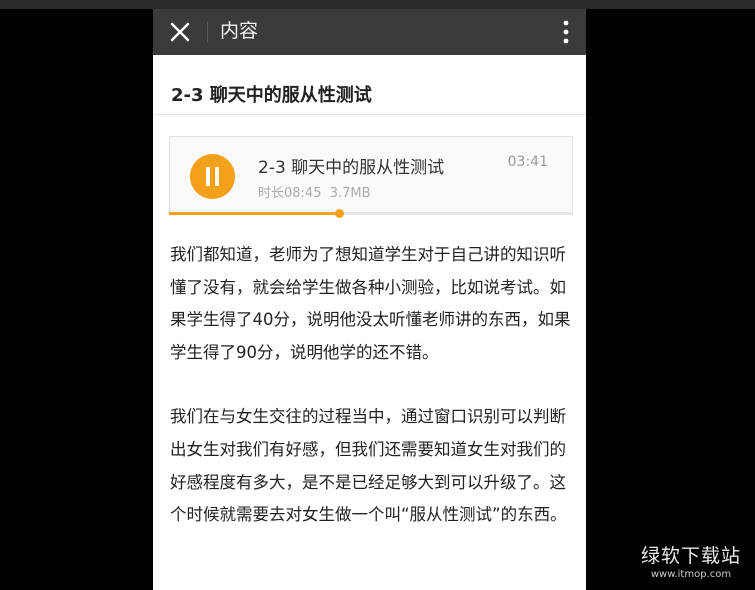 Image resolution: width=755 pixels, height=590 pixels. Describe the element at coordinates (207, 32) in the screenshot. I see `app-bar-divider` at that location.